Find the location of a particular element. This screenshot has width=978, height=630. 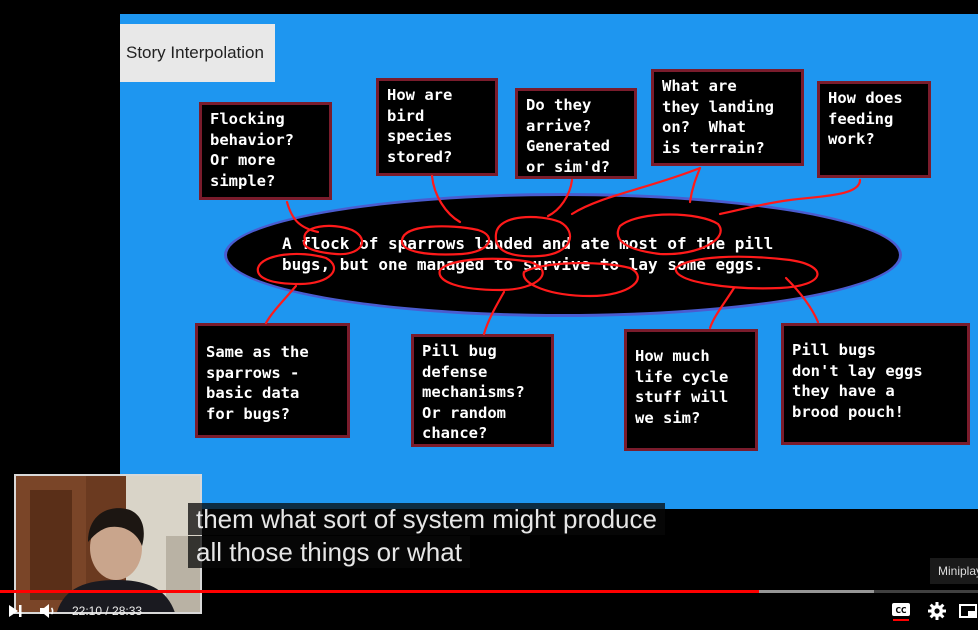

slide-title: Story Interpolation is located at coordinates (197, 53).